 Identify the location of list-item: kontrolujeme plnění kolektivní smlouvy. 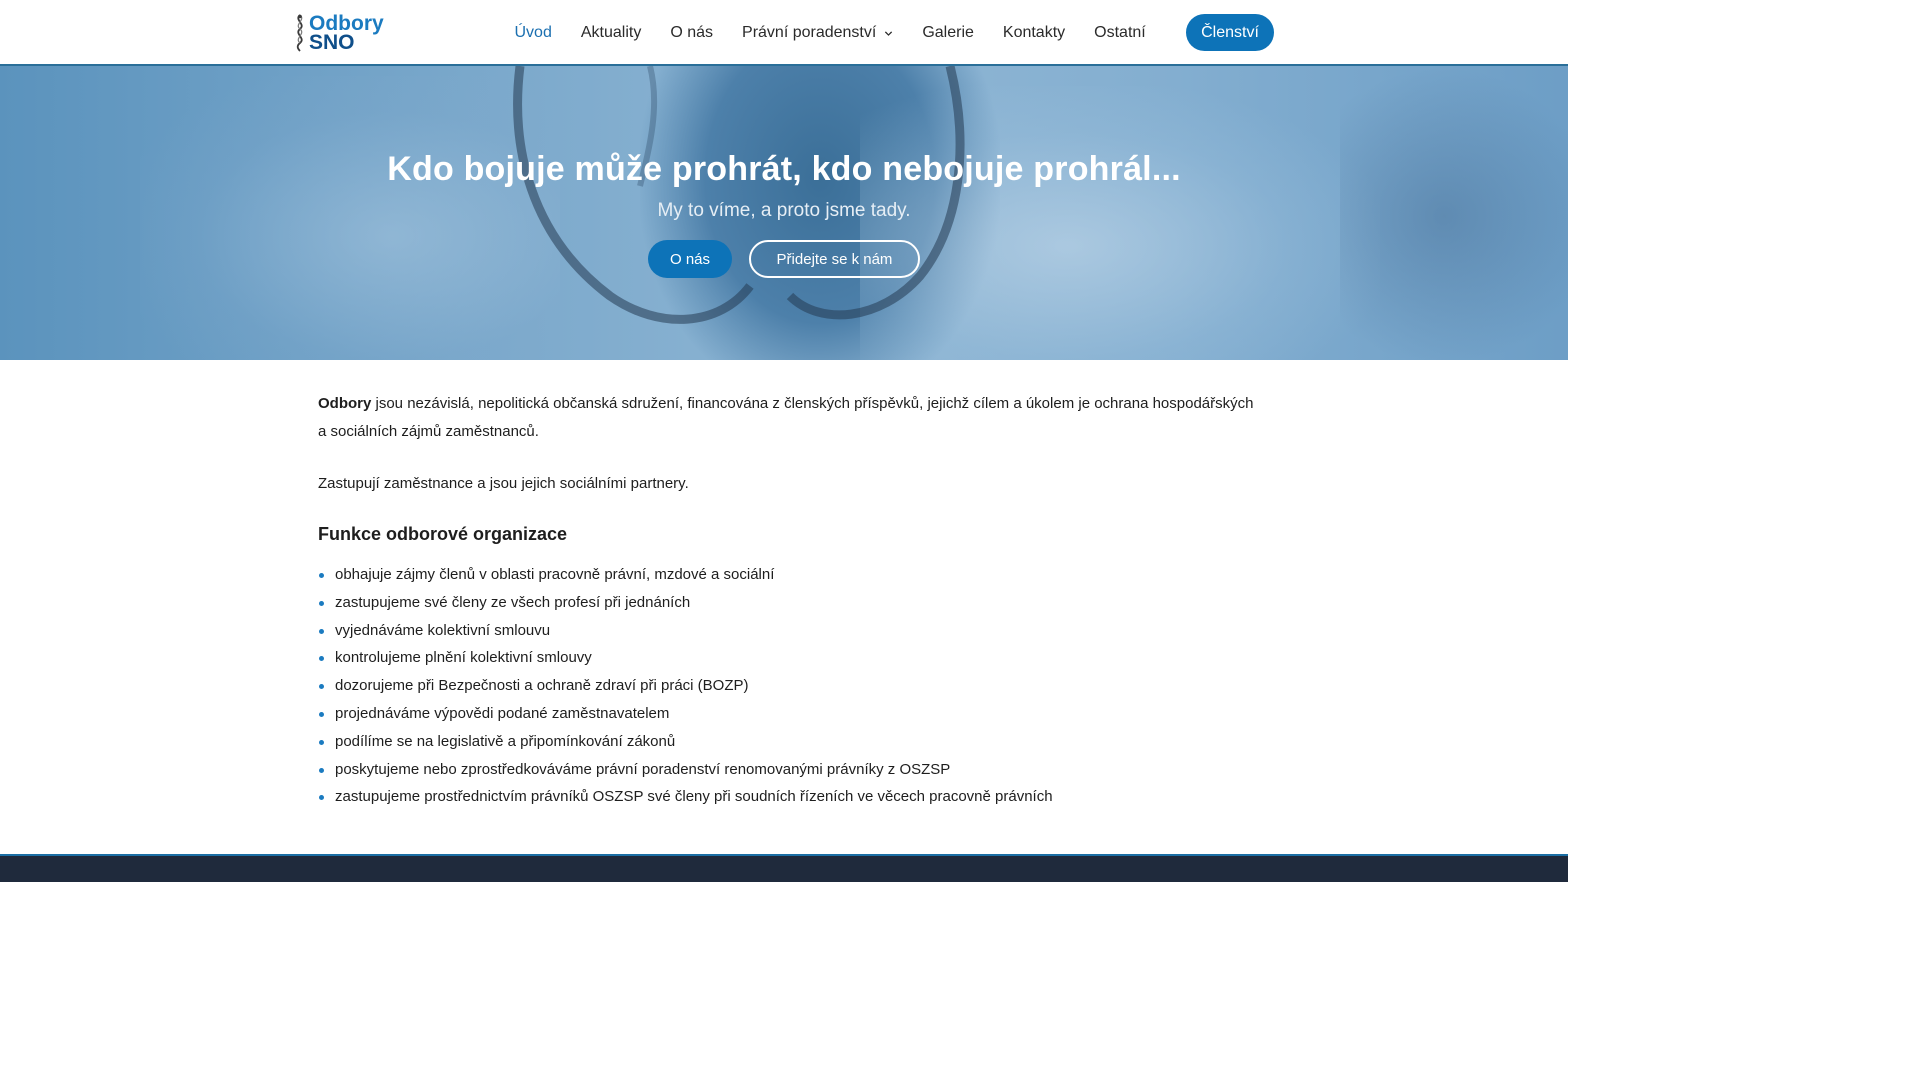
(788, 658).